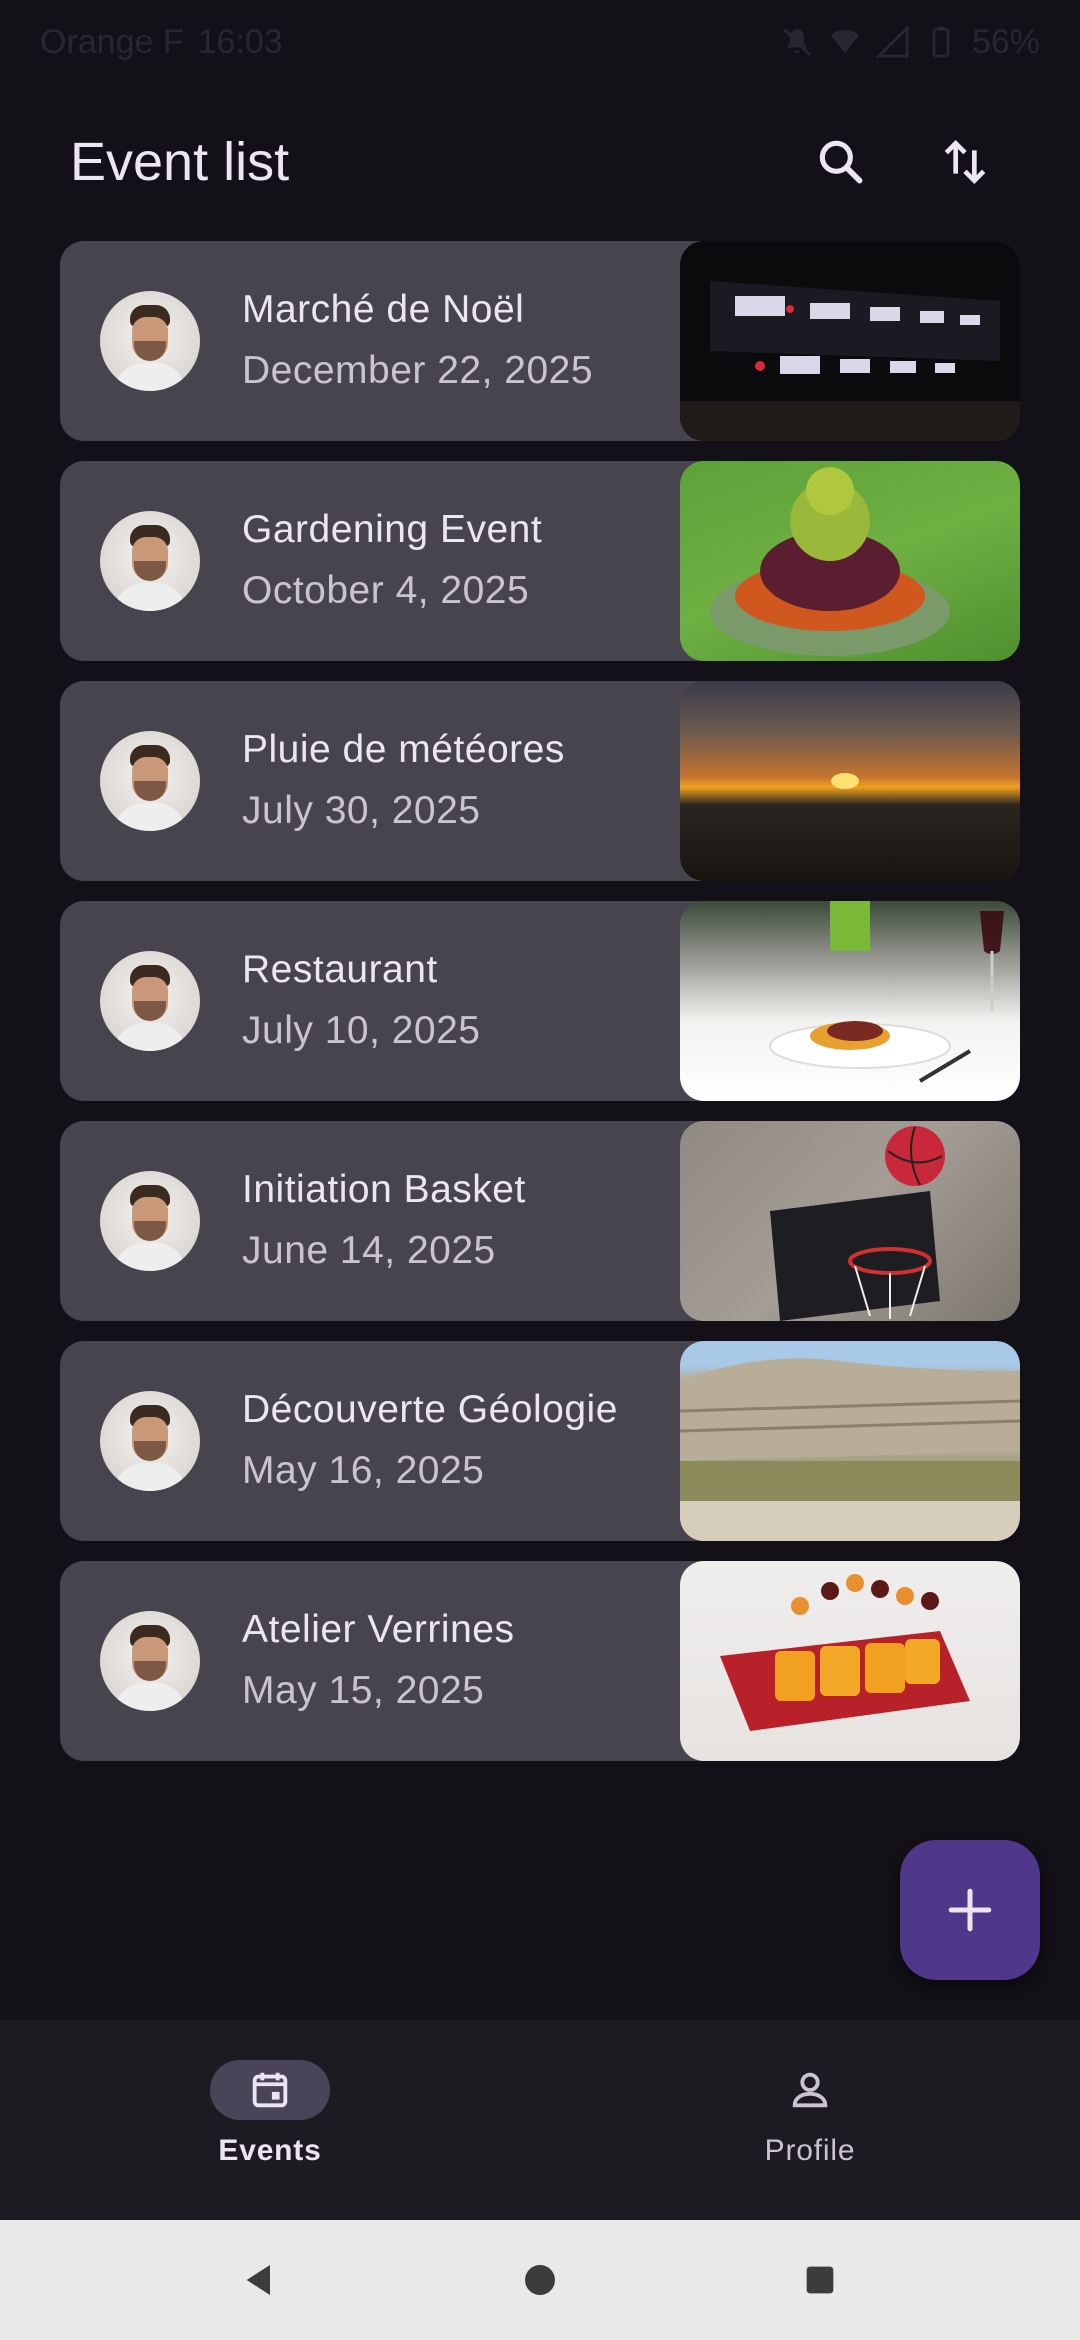 Image resolution: width=1080 pixels, height=2340 pixels. What do you see at coordinates (240, 41) in the screenshot?
I see `clock: 16:03` at bounding box center [240, 41].